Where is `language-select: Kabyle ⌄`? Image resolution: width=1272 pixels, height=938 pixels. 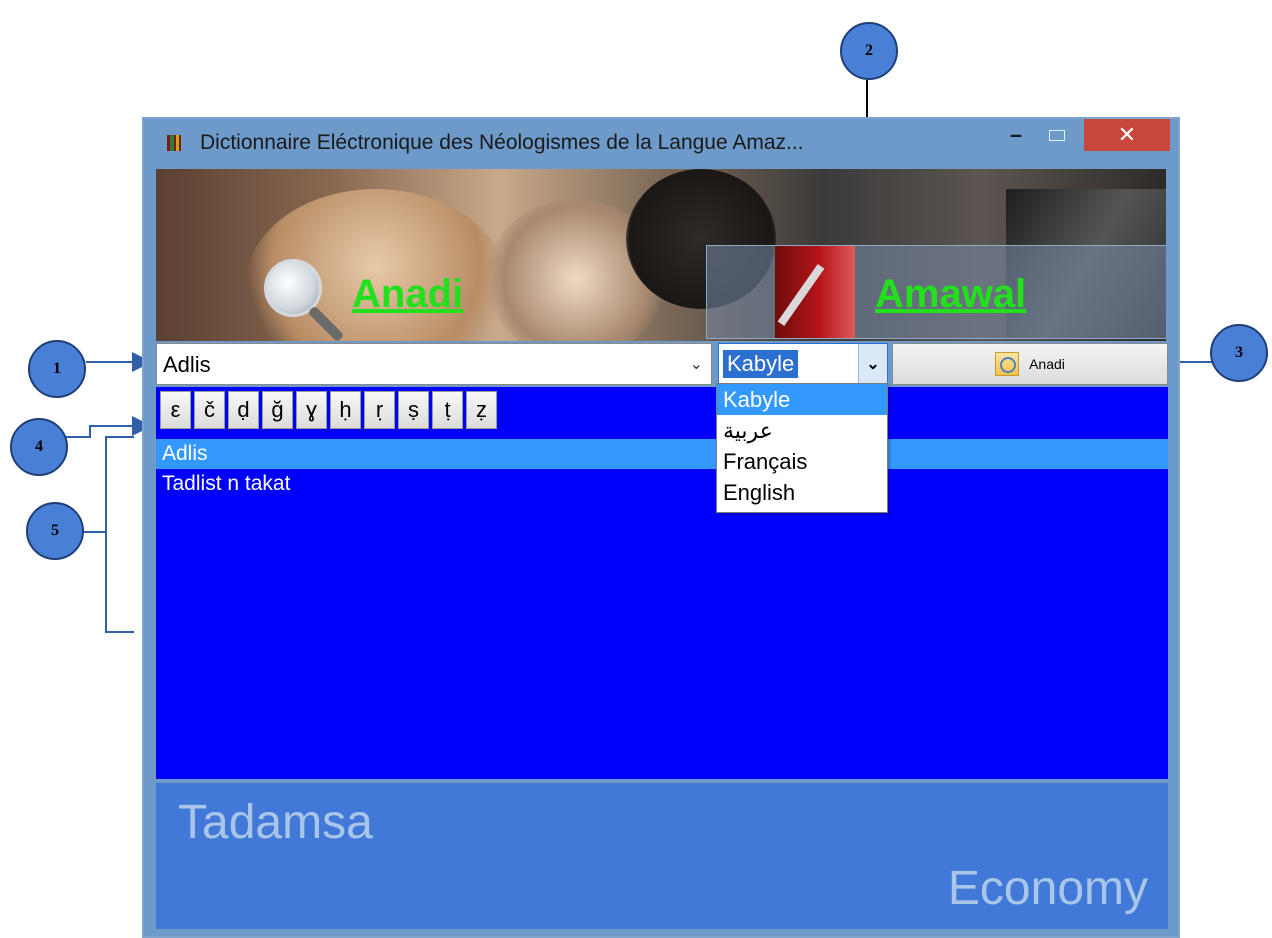
language-select: Kabyle ⌄ is located at coordinates (803, 364).